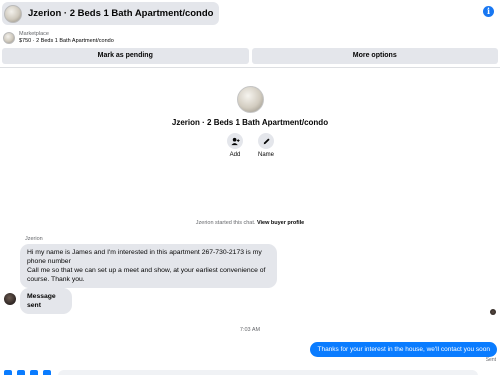  What do you see at coordinates (225, 223) in the screenshot?
I see `started-text: Jzerion started this chat.` at bounding box center [225, 223].